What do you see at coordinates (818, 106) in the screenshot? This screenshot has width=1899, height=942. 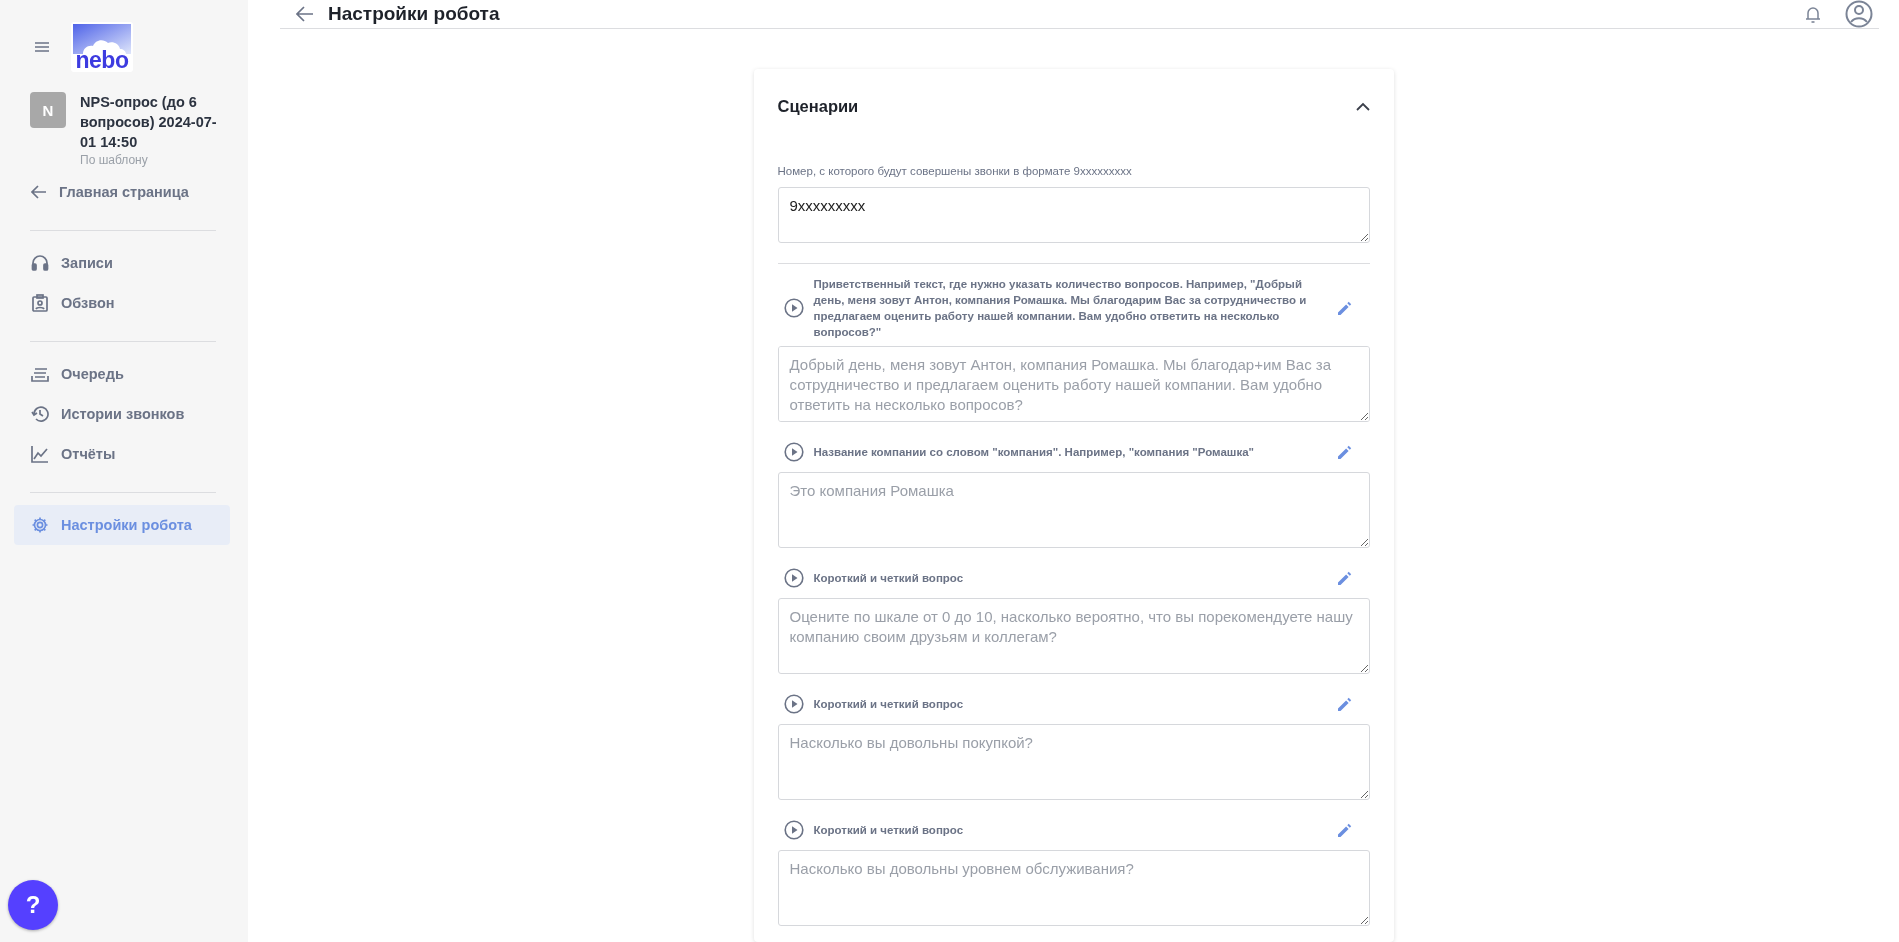 I see `section-title: Сценарии` at bounding box center [818, 106].